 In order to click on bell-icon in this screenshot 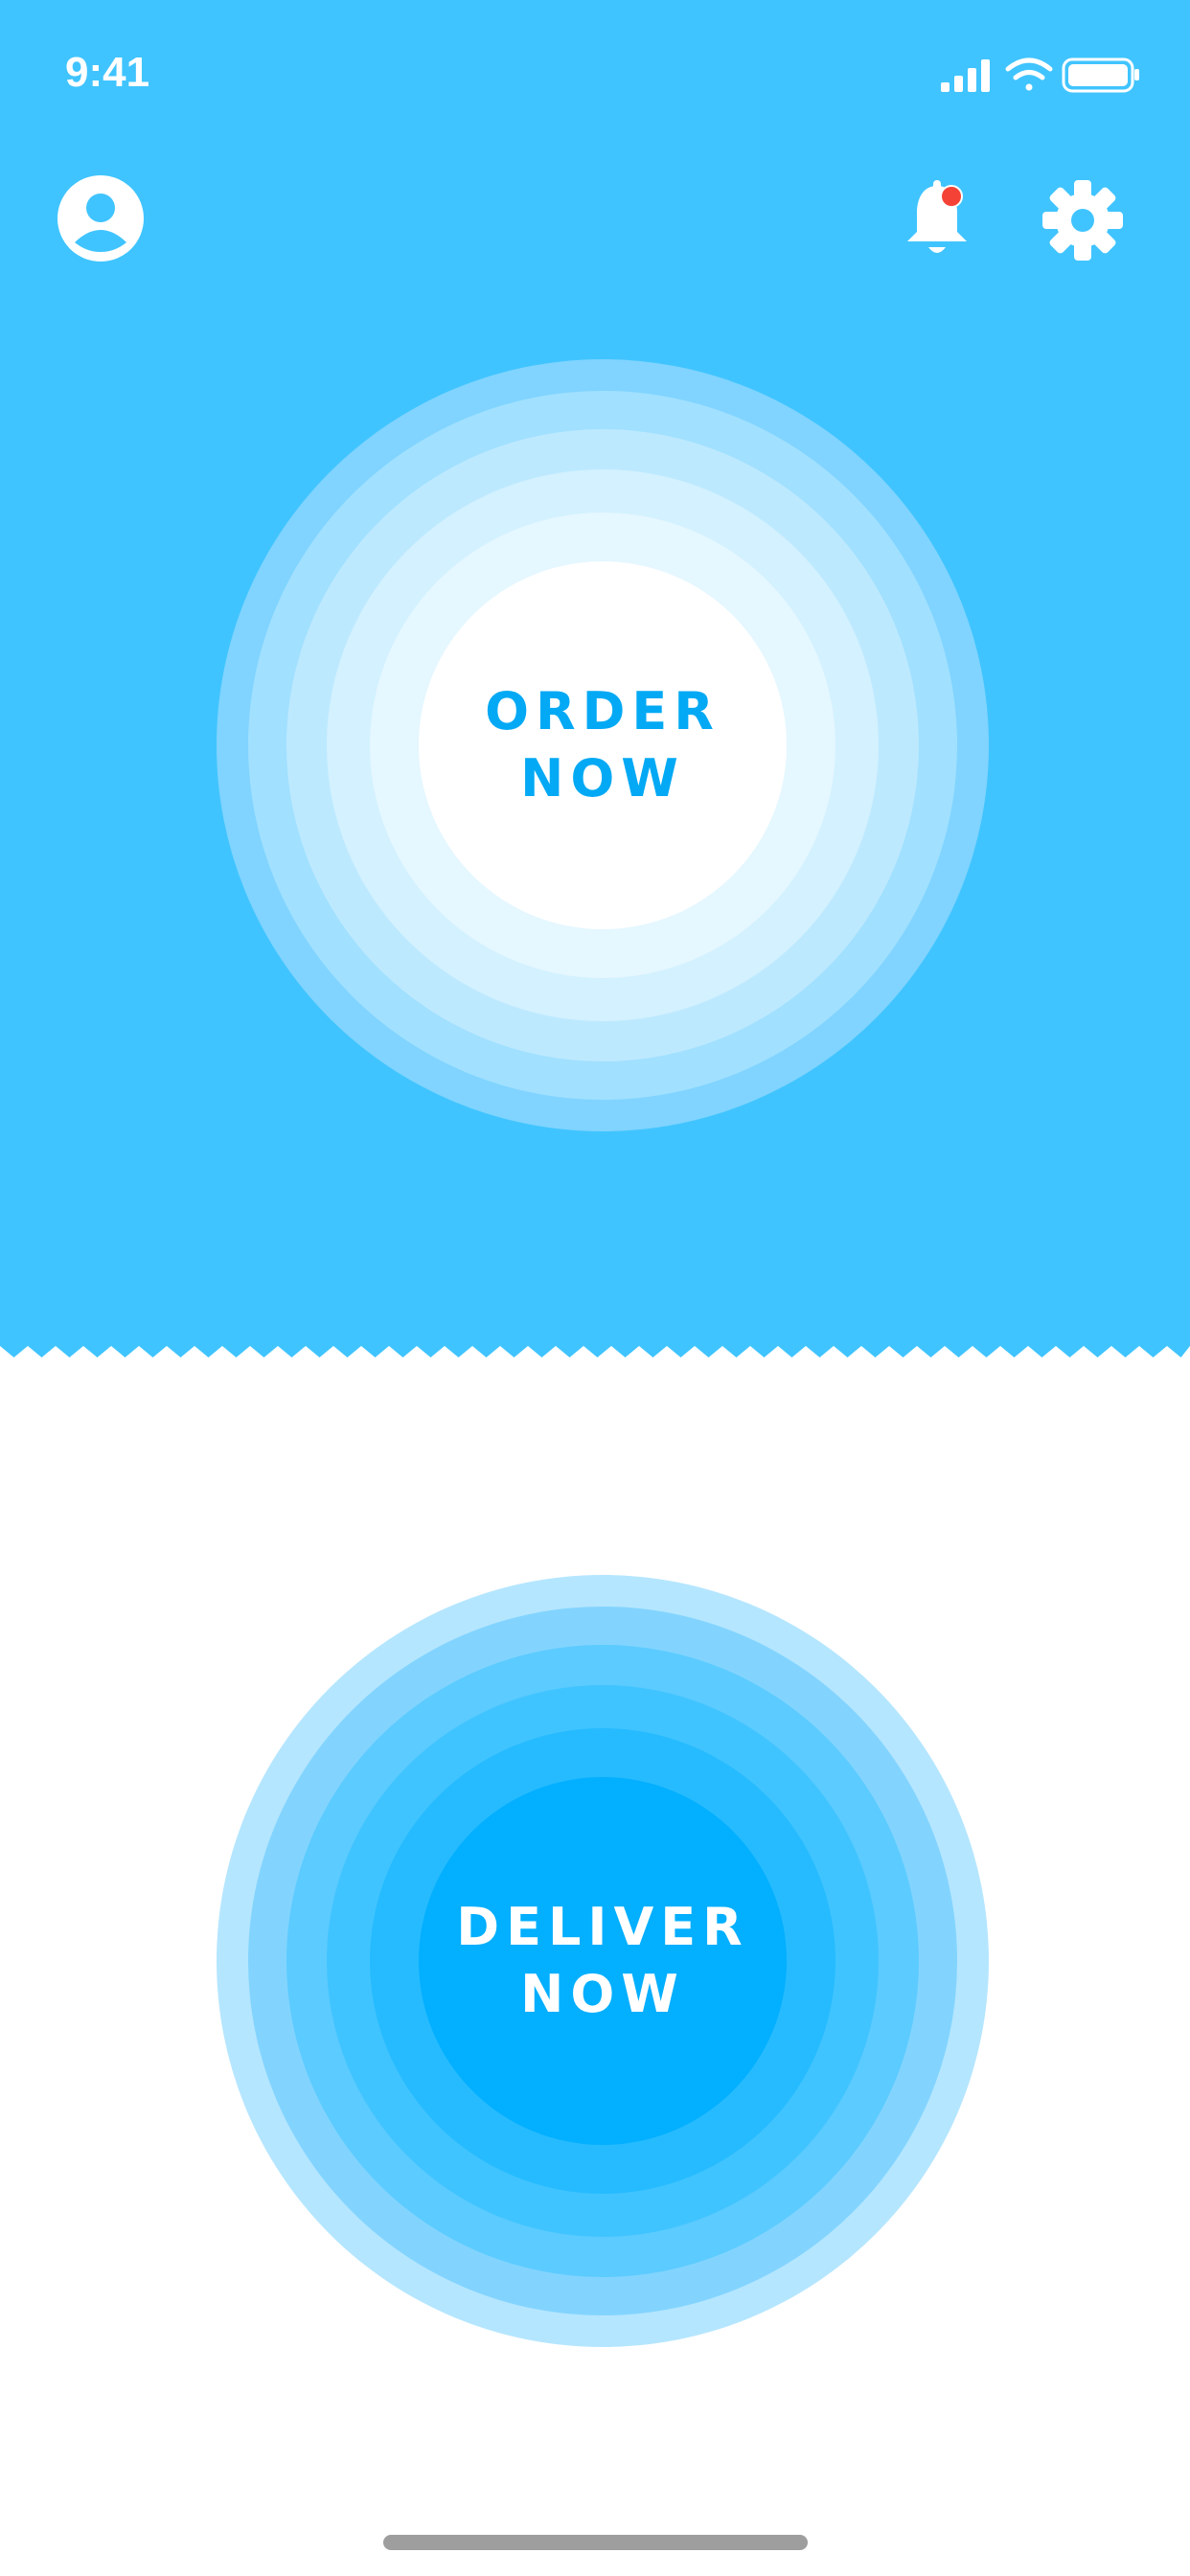, I will do `click(937, 220)`.